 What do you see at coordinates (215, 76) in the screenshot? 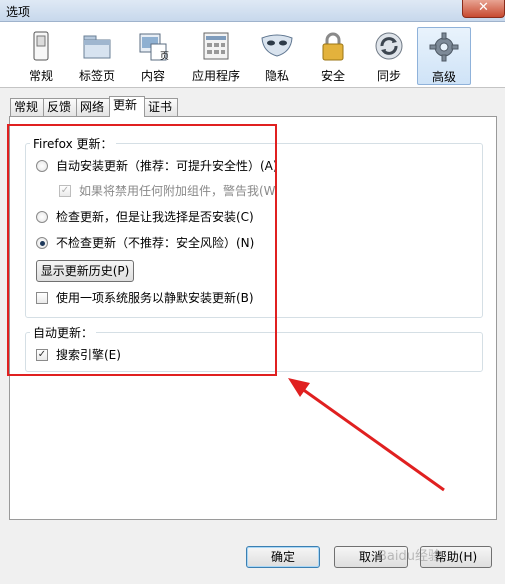
I see `pane-label: 应用程序` at bounding box center [215, 76].